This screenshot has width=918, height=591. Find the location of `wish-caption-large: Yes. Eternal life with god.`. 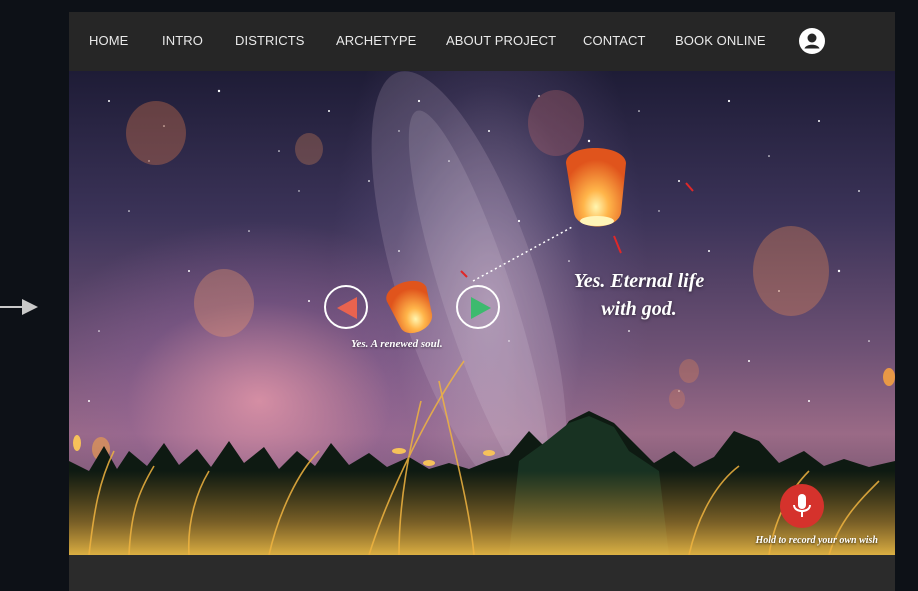

wish-caption-large: Yes. Eternal life with god. is located at coordinates (639, 295).